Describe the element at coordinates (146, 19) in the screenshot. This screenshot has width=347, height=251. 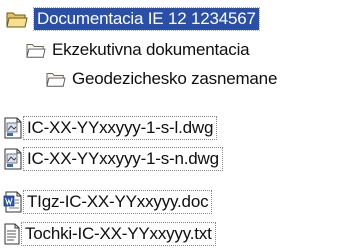
I see `folder-label: Documentacia IE 12 1234567` at that location.